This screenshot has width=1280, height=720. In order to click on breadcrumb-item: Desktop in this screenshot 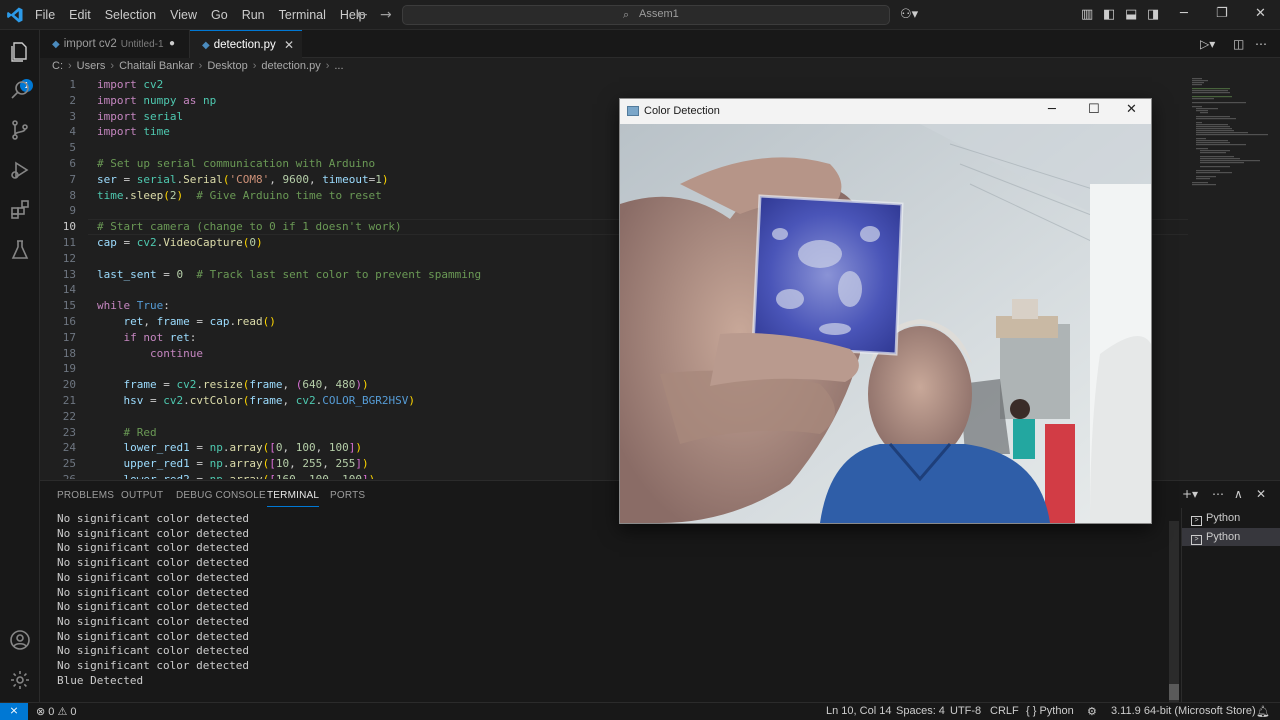, I will do `click(227, 68)`.